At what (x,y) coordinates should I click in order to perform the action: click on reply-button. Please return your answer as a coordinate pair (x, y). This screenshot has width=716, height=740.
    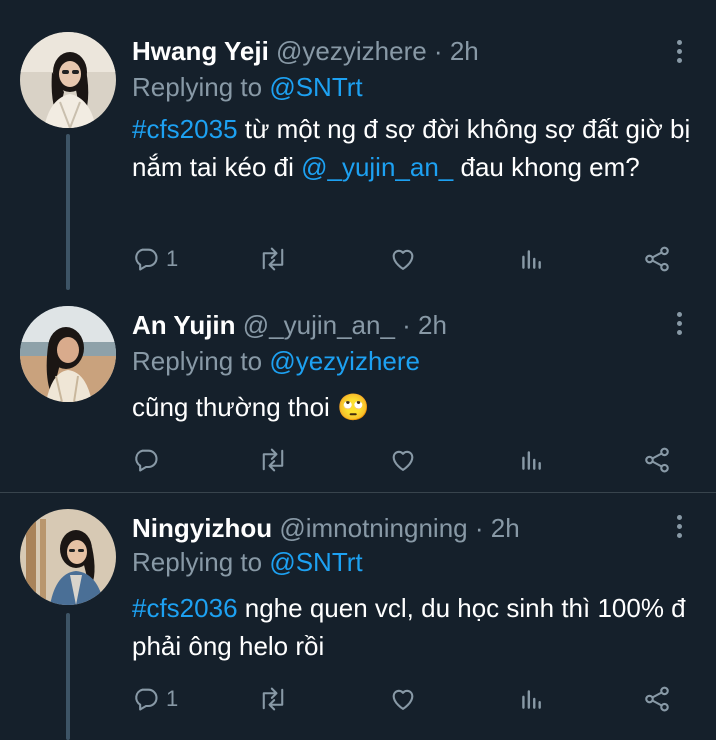
    Looking at the image, I should click on (149, 460).